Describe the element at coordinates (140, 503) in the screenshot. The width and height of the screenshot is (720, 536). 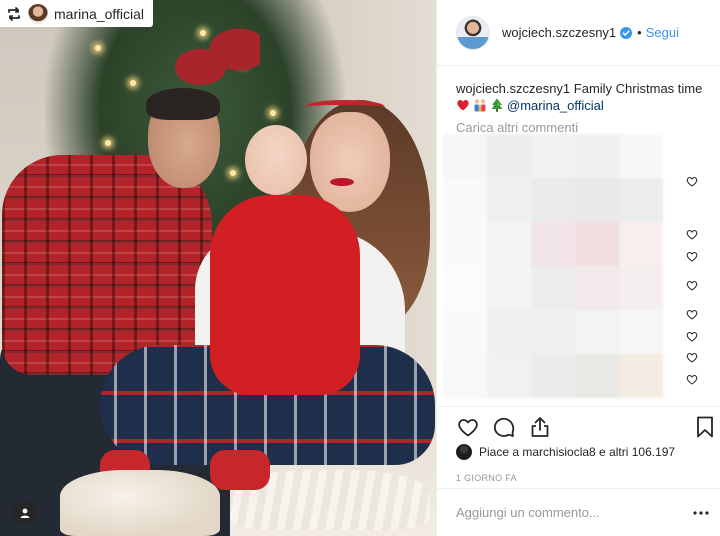
I see `photo-plush-toys` at that location.